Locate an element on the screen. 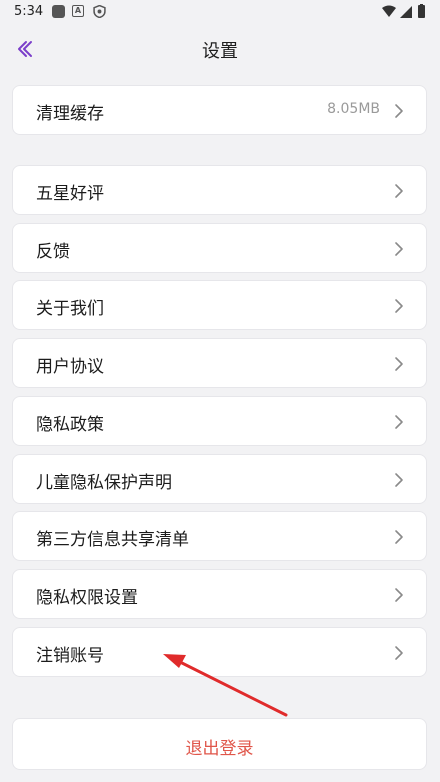  menu-item-child-privacy: 儿童隐私保护声明 is located at coordinates (219, 479).